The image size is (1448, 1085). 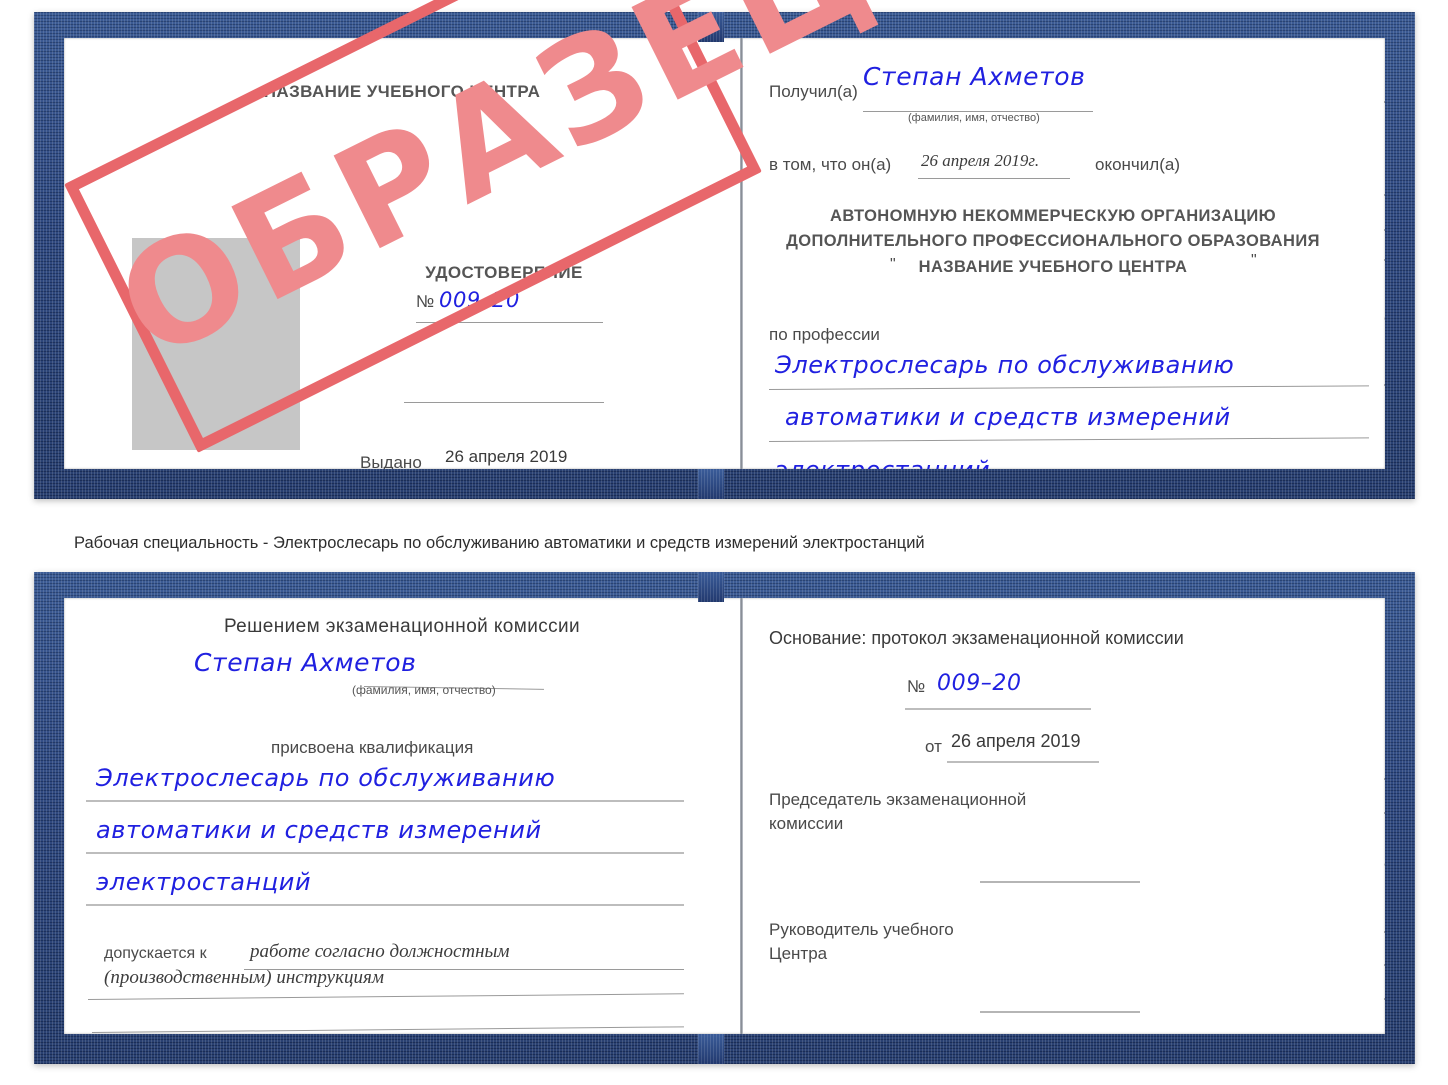 What do you see at coordinates (424, 690) in the screenshot?
I see `fio-hint-bottom: (фамилия, имя, отчество)` at bounding box center [424, 690].